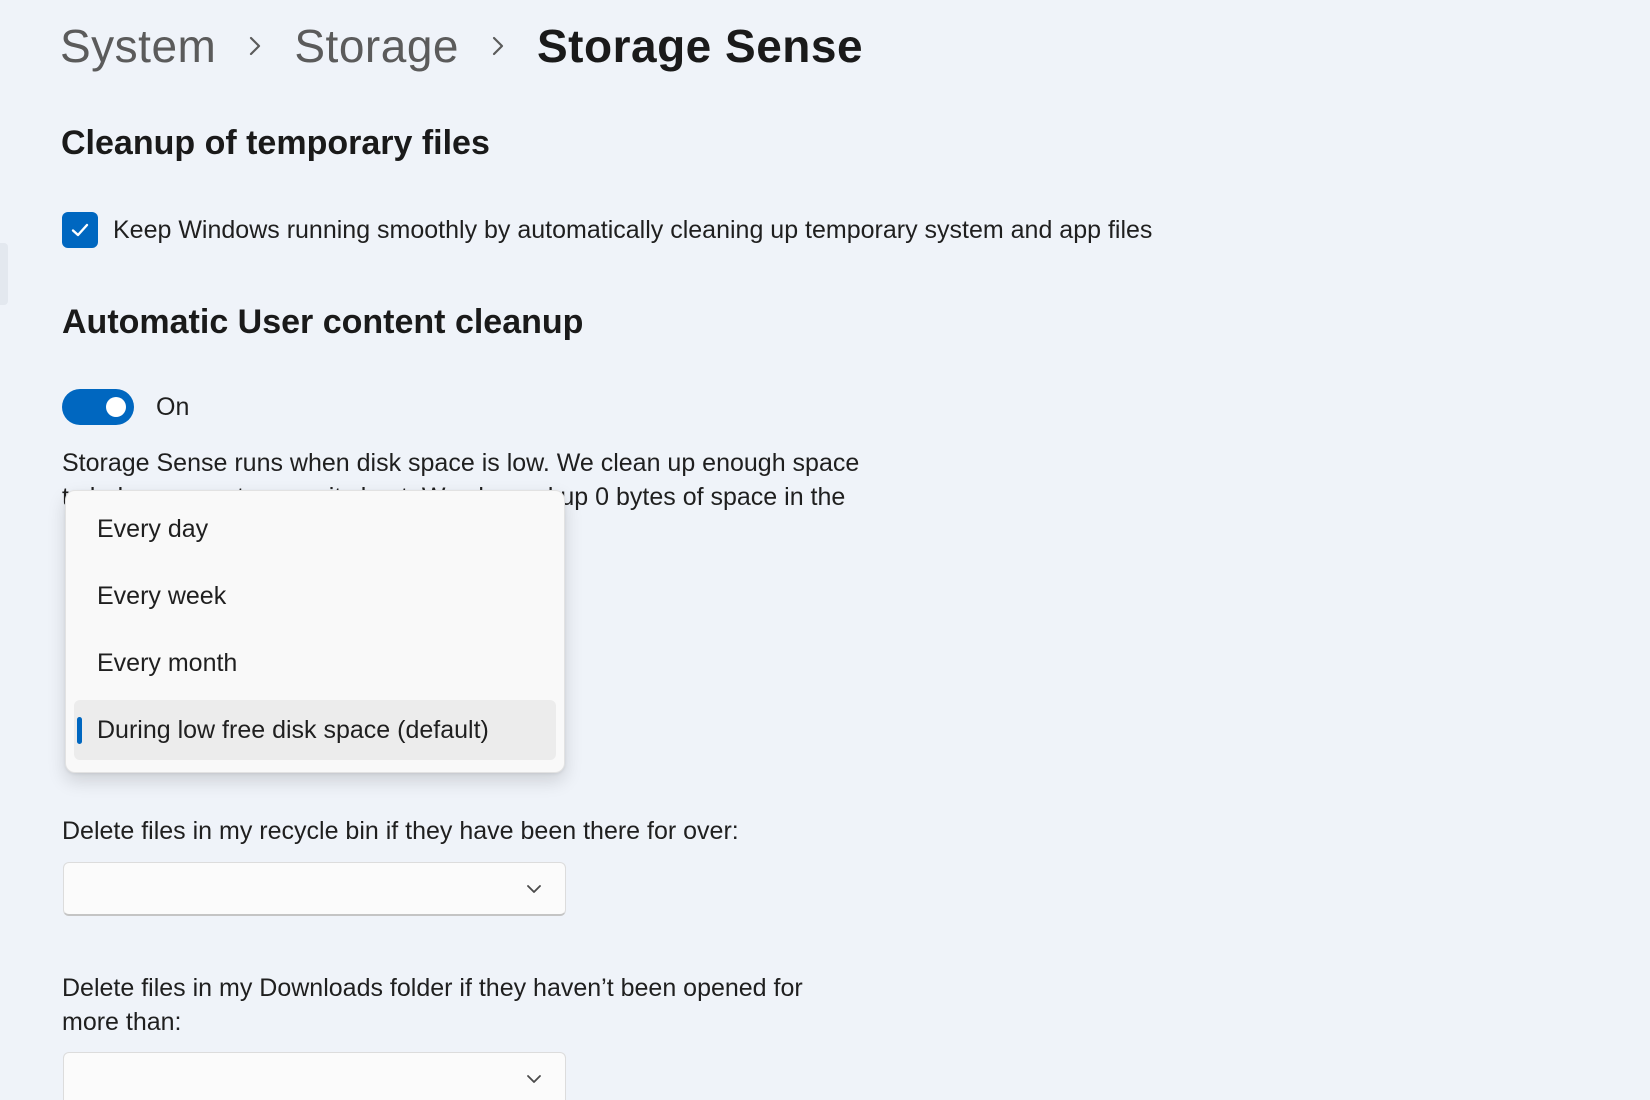 This screenshot has height=1100, width=1650. Describe the element at coordinates (315, 596) in the screenshot. I see `dropdown-option-every-week: Every week` at that location.